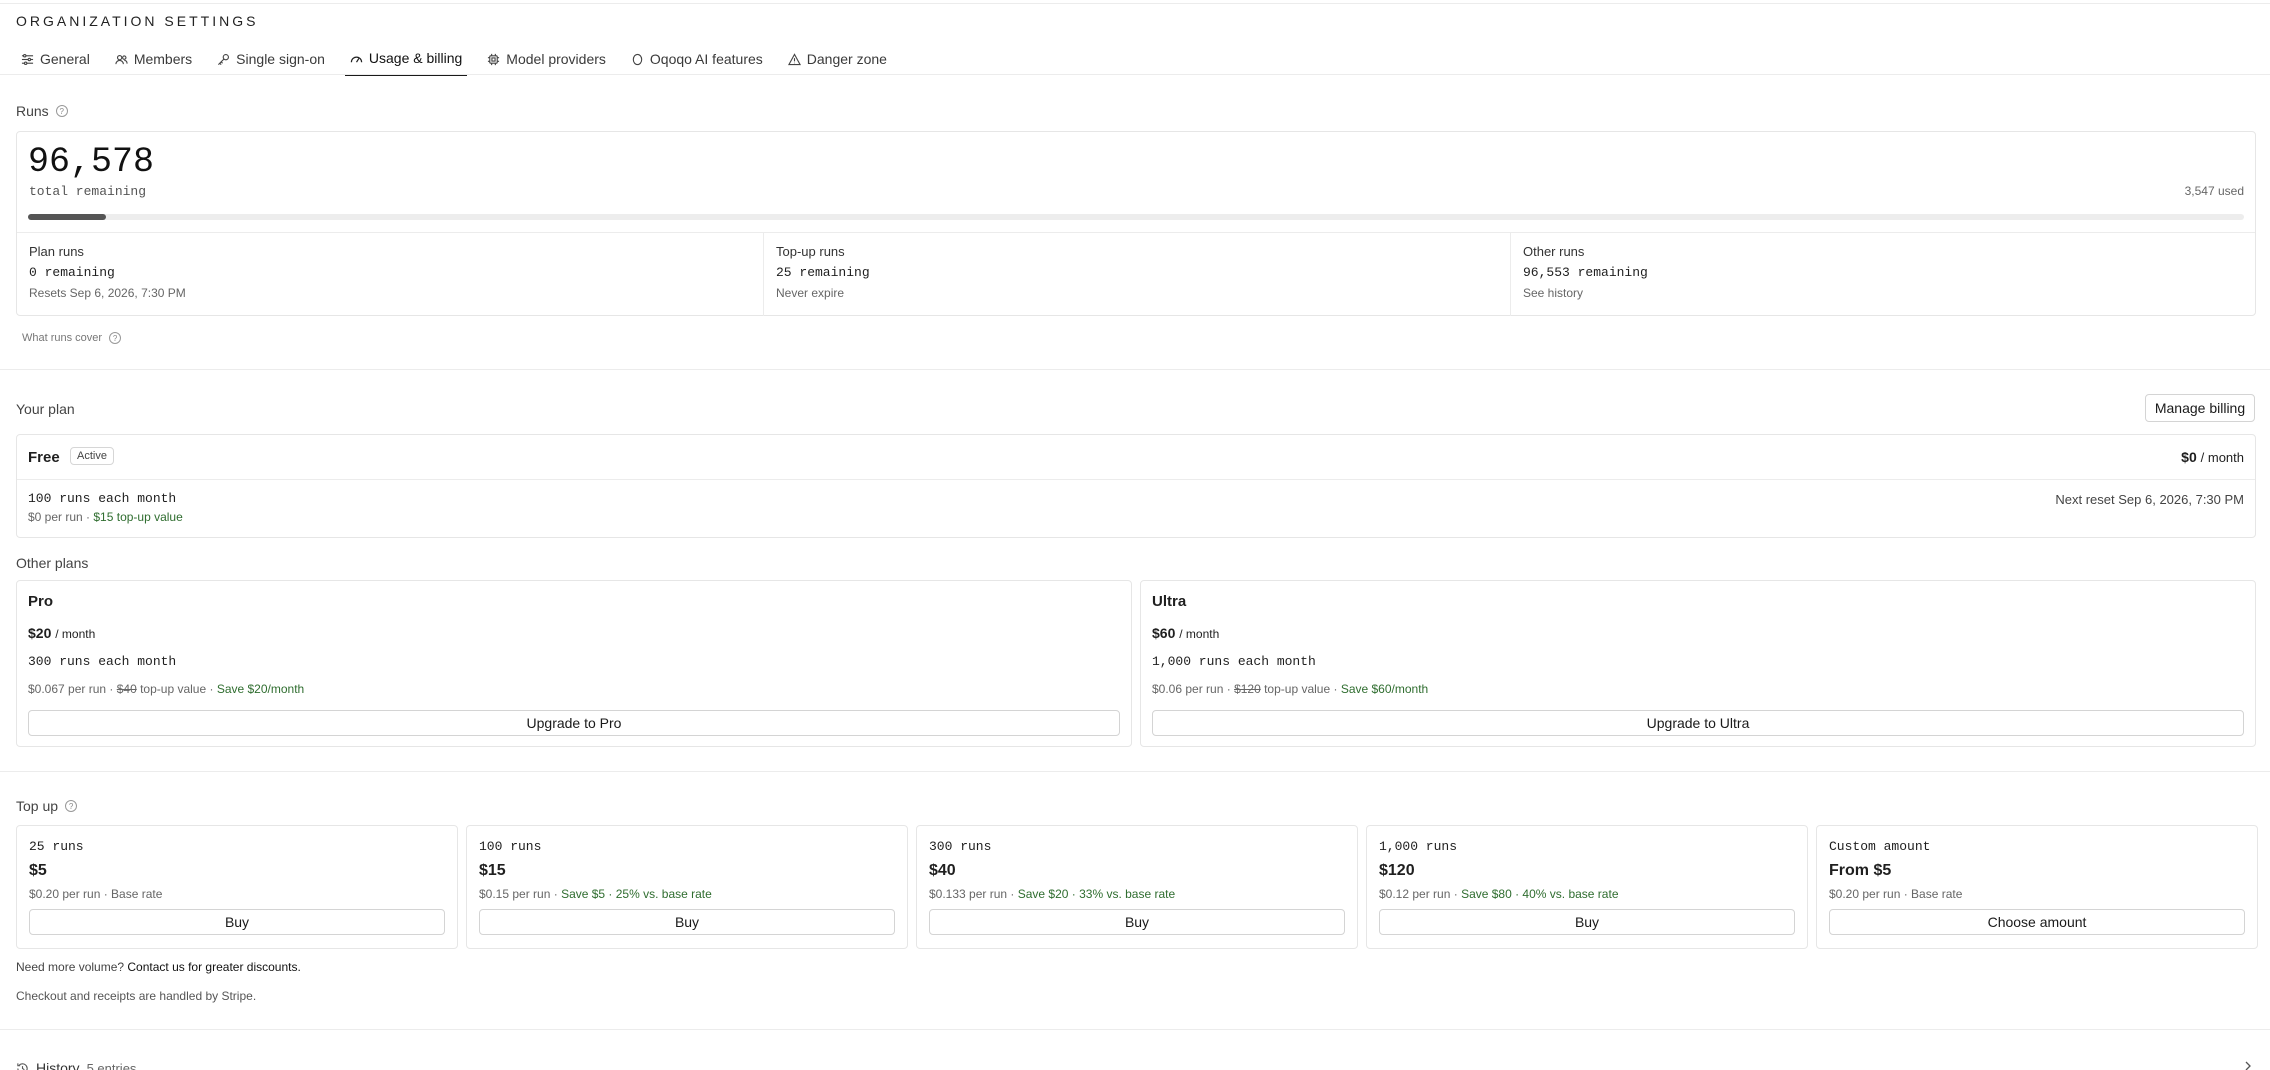 The height and width of the screenshot is (1070, 2270). What do you see at coordinates (1164, 633) in the screenshot?
I see `plan-card-price: $60` at bounding box center [1164, 633].